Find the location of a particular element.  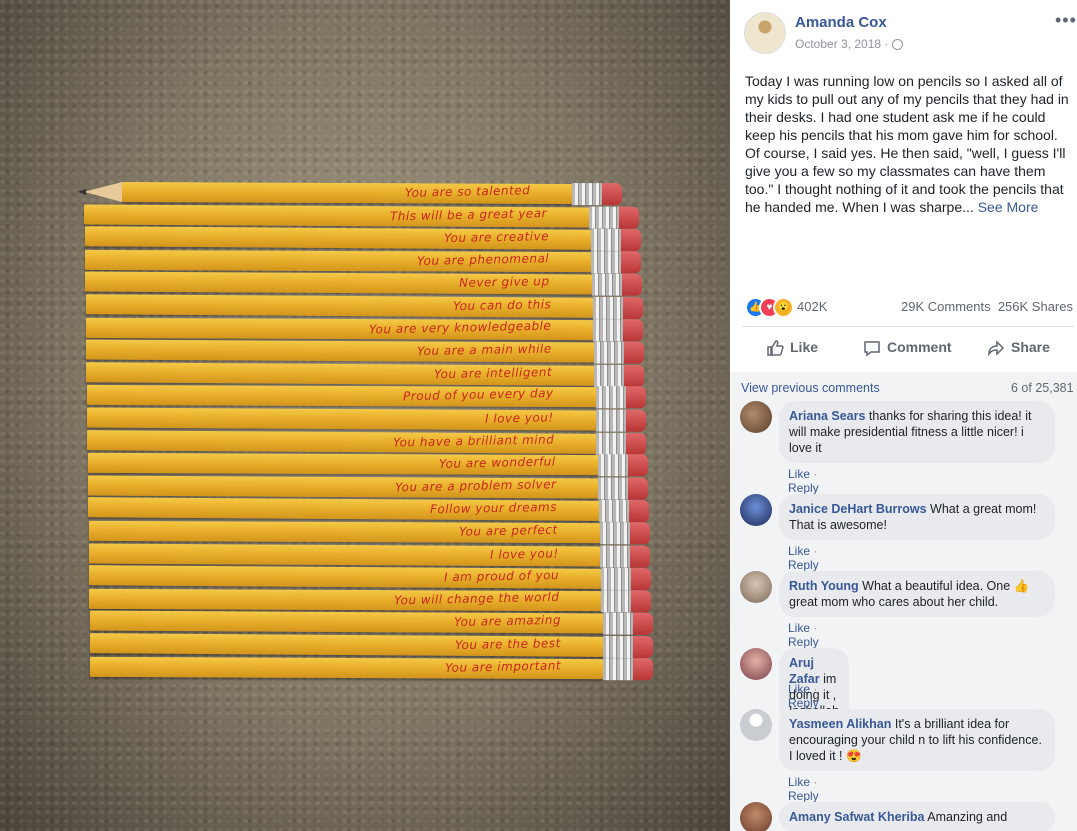

pencil: You are wonderful is located at coordinates (367, 465).